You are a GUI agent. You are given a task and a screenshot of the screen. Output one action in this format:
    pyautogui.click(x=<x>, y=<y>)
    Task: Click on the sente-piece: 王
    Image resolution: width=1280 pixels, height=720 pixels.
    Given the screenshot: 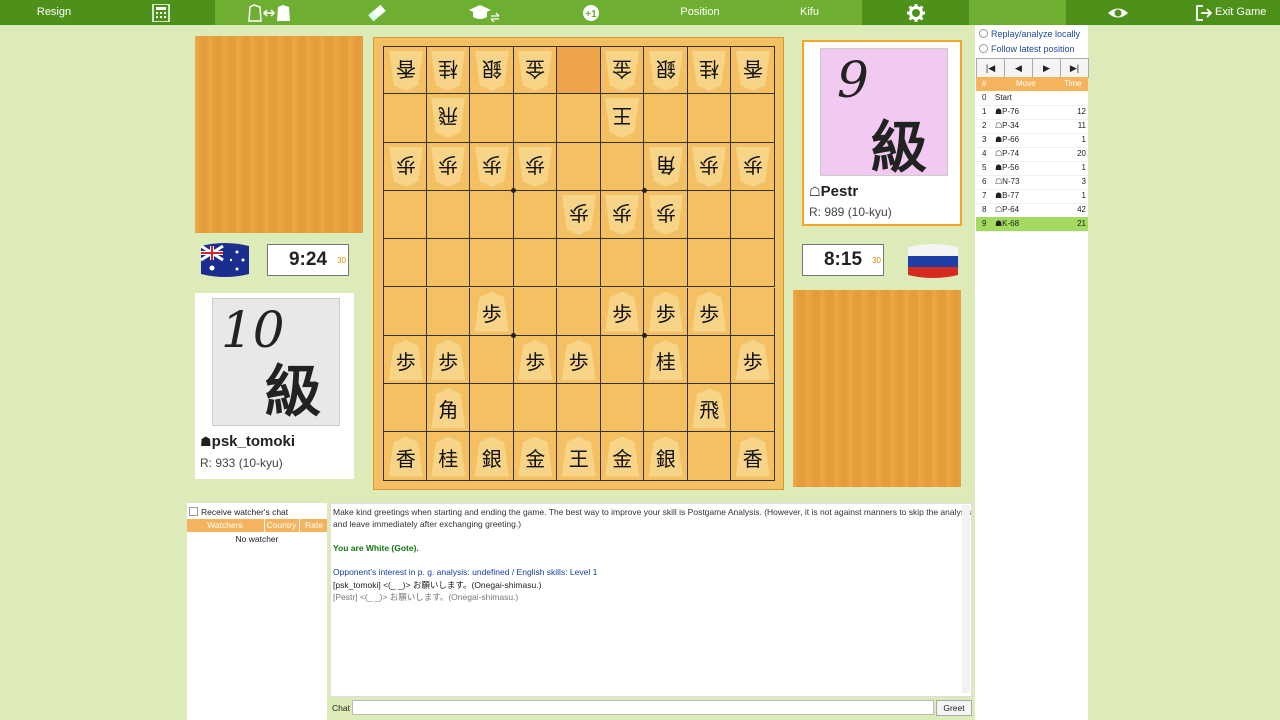 What is the action you would take?
    pyautogui.click(x=578, y=456)
    